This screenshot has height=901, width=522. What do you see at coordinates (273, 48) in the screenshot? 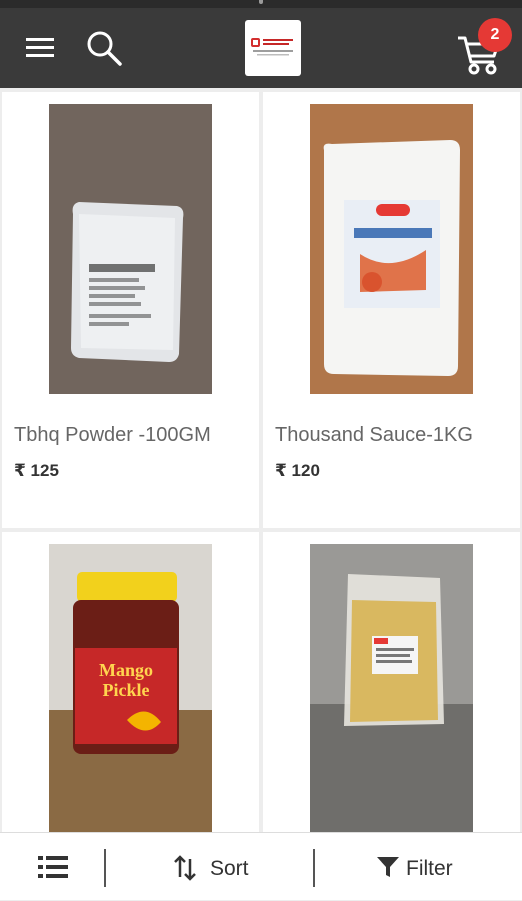
I see `store-logo` at bounding box center [273, 48].